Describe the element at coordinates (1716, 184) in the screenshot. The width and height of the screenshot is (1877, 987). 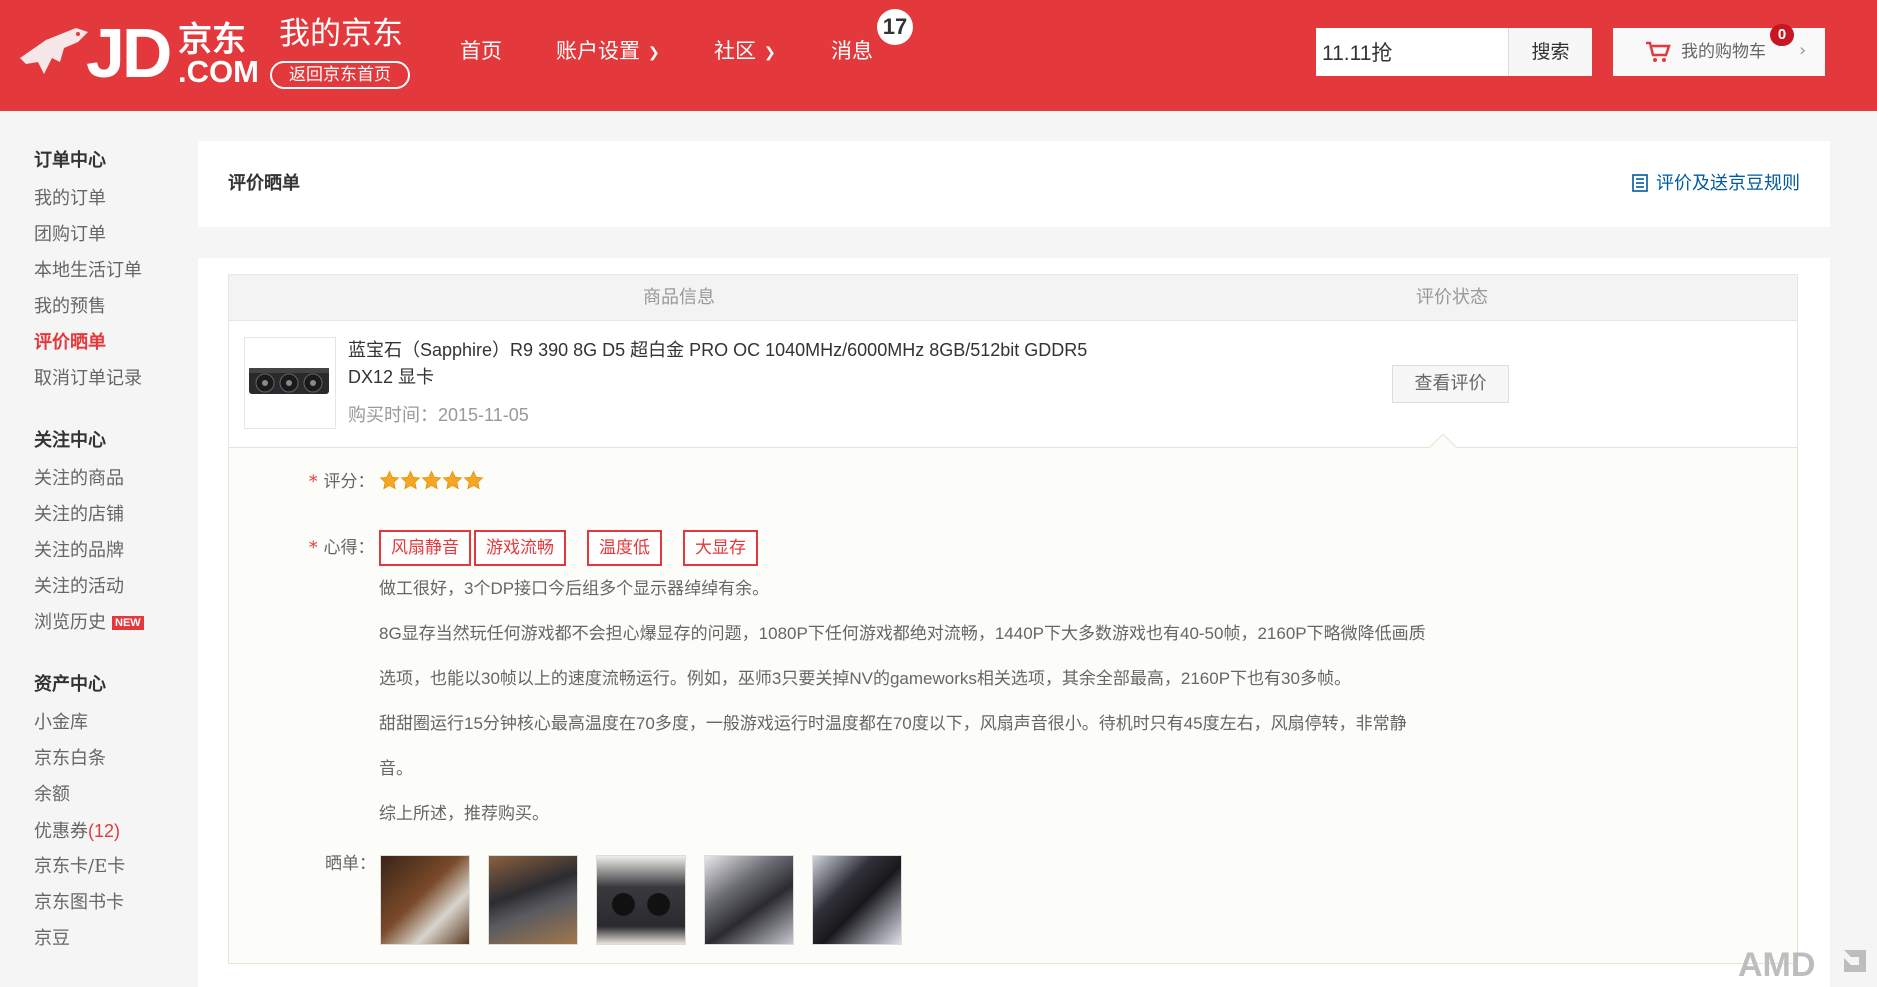
I see `review-rules-link: 评价及送京豆规则` at that location.